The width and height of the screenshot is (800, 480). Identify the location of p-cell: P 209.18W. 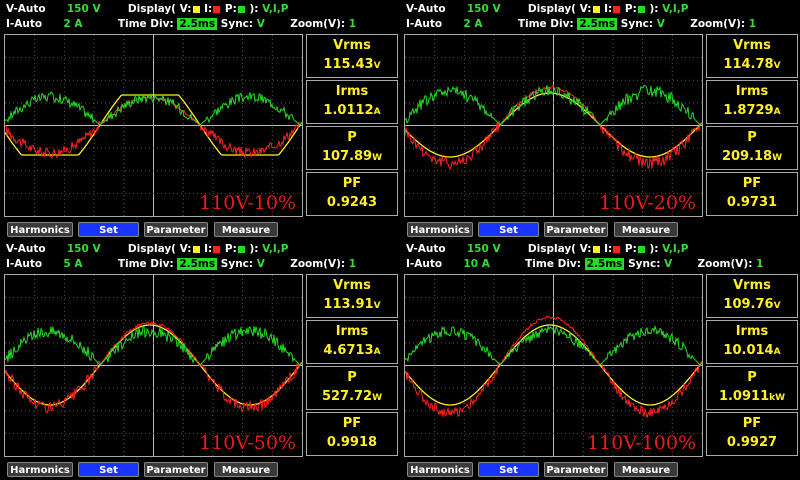
(752, 148).